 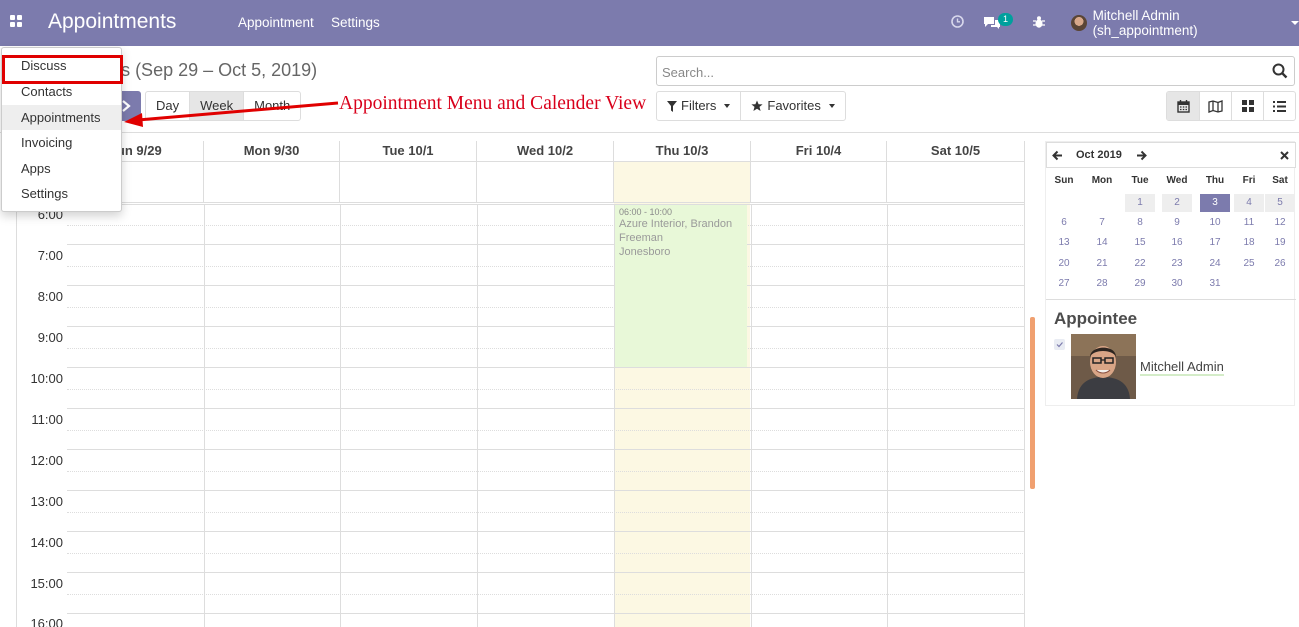 I want to click on chat-badge: 1, so click(x=1006, y=19).